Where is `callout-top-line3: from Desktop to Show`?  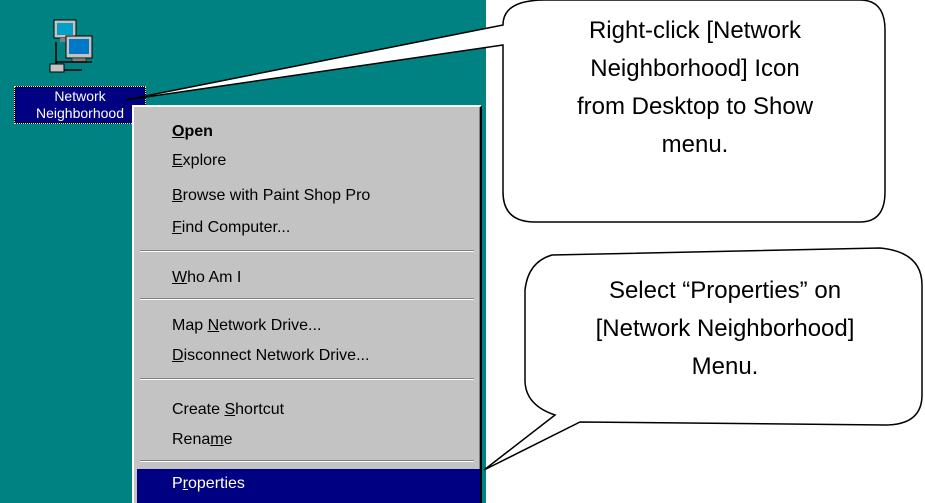
callout-top-line3: from Desktop to Show is located at coordinates (695, 106).